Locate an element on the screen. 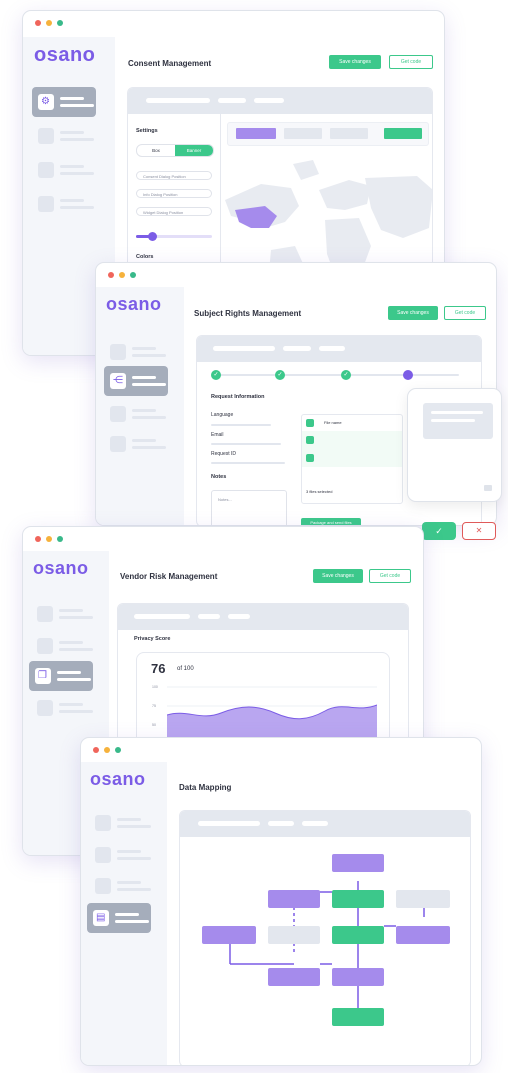 This screenshot has width=508, height=1073. progress-stepper: ✓ ✓ ✓ is located at coordinates (336, 375).